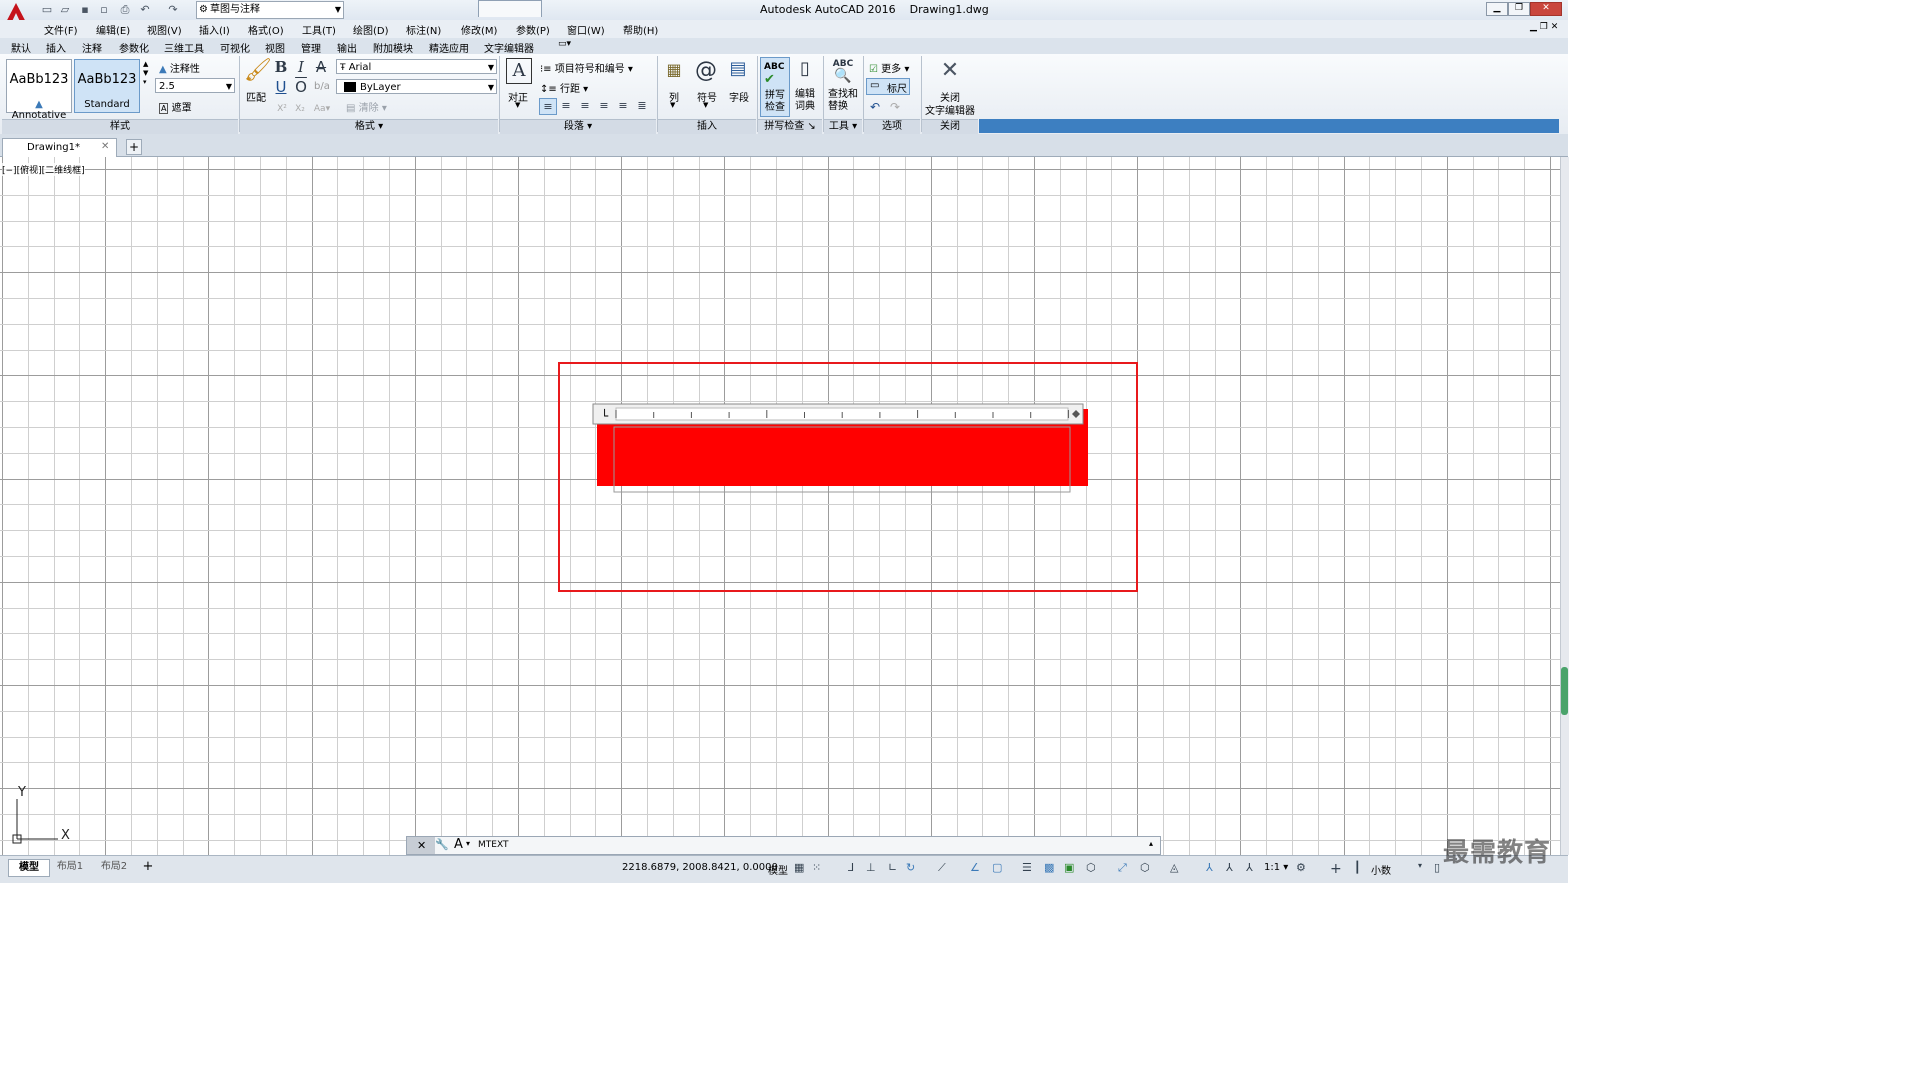 This screenshot has width=1920, height=1080. I want to click on symbol-icon: @, so click(706, 70).